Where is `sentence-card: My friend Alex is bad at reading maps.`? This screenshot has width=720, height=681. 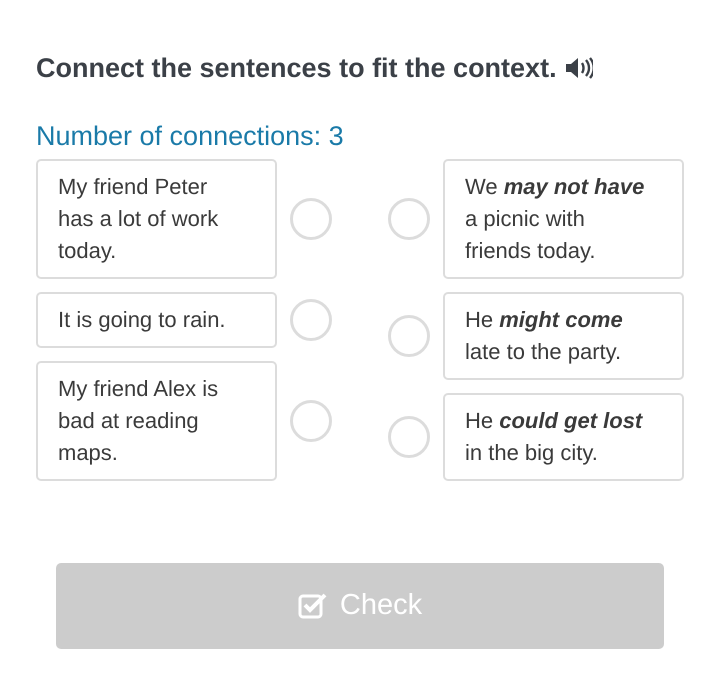 sentence-card: My friend Alex is bad at reading maps. is located at coordinates (156, 420).